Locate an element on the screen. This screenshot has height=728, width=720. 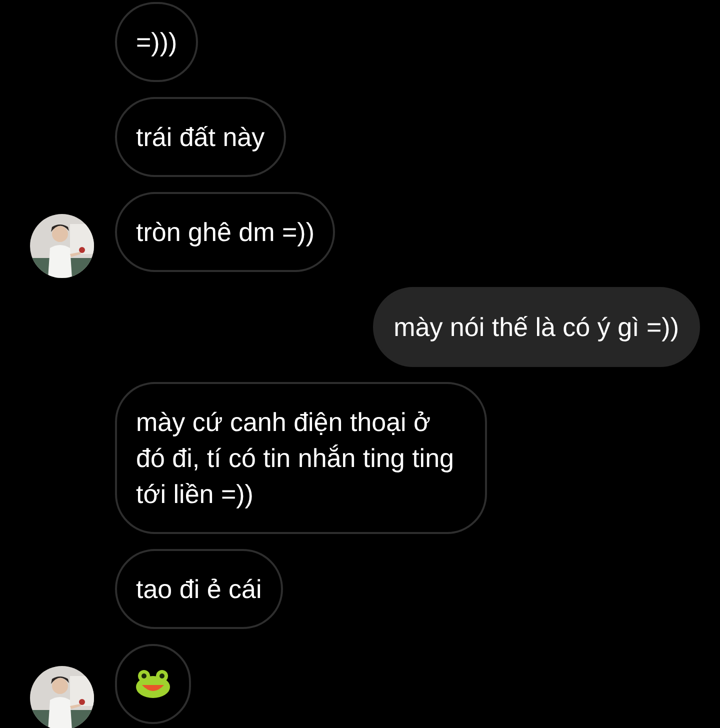
message-bubble: mày nói thế là có ý gì =)) is located at coordinates (536, 327).